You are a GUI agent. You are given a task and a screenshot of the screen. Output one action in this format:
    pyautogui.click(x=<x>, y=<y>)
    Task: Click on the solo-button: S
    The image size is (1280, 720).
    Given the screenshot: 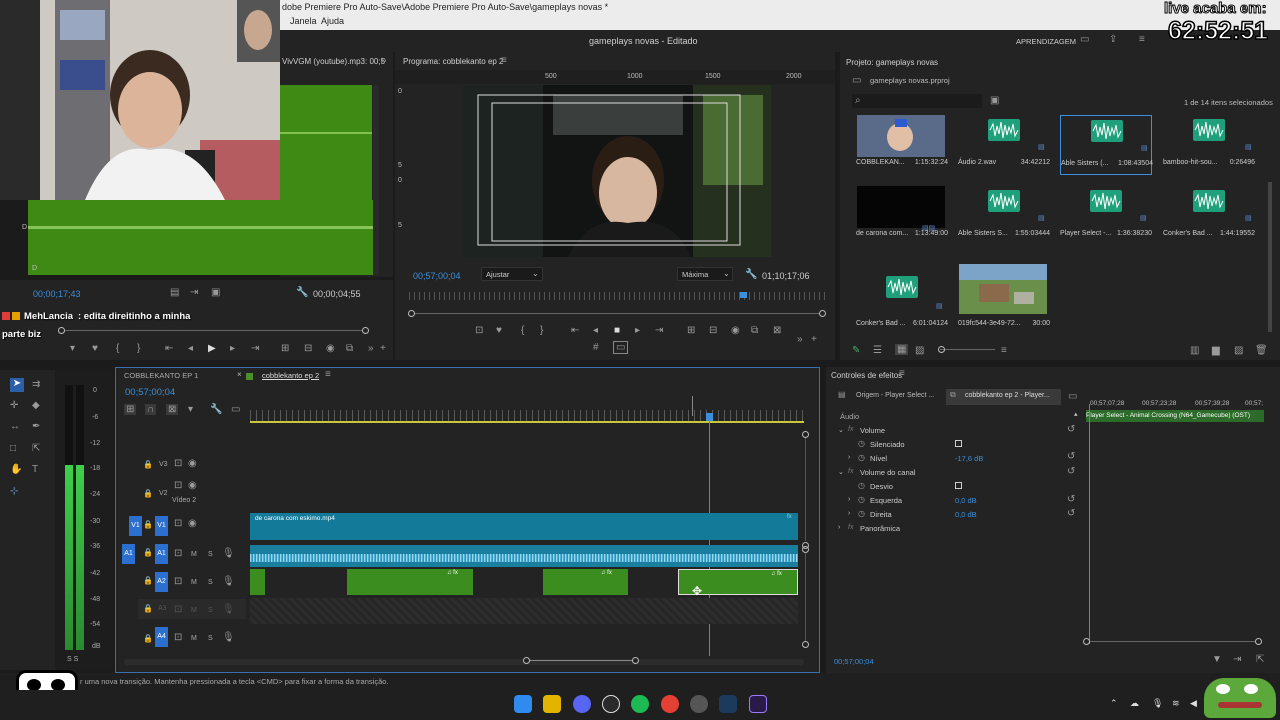 What is the action you would take?
    pyautogui.click(x=210, y=582)
    